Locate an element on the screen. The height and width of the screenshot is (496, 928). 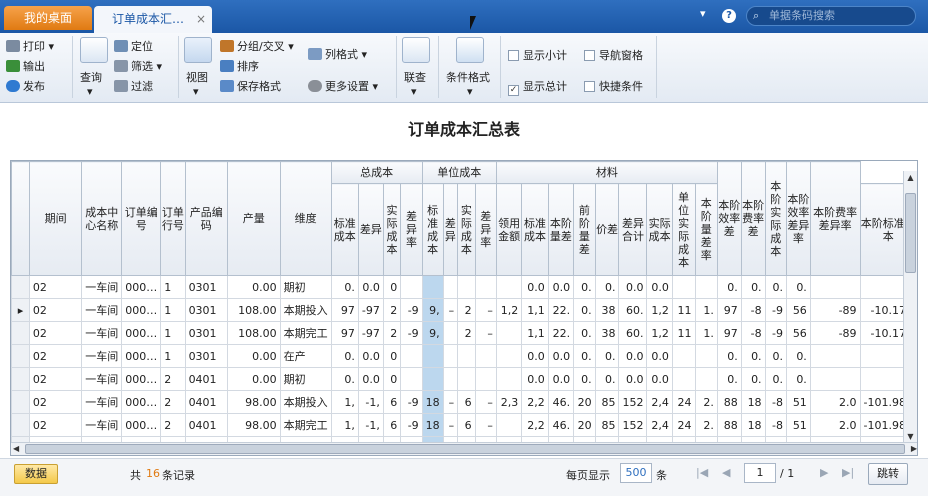
col-header: 本阶量差率 is located at coordinates (706, 229).